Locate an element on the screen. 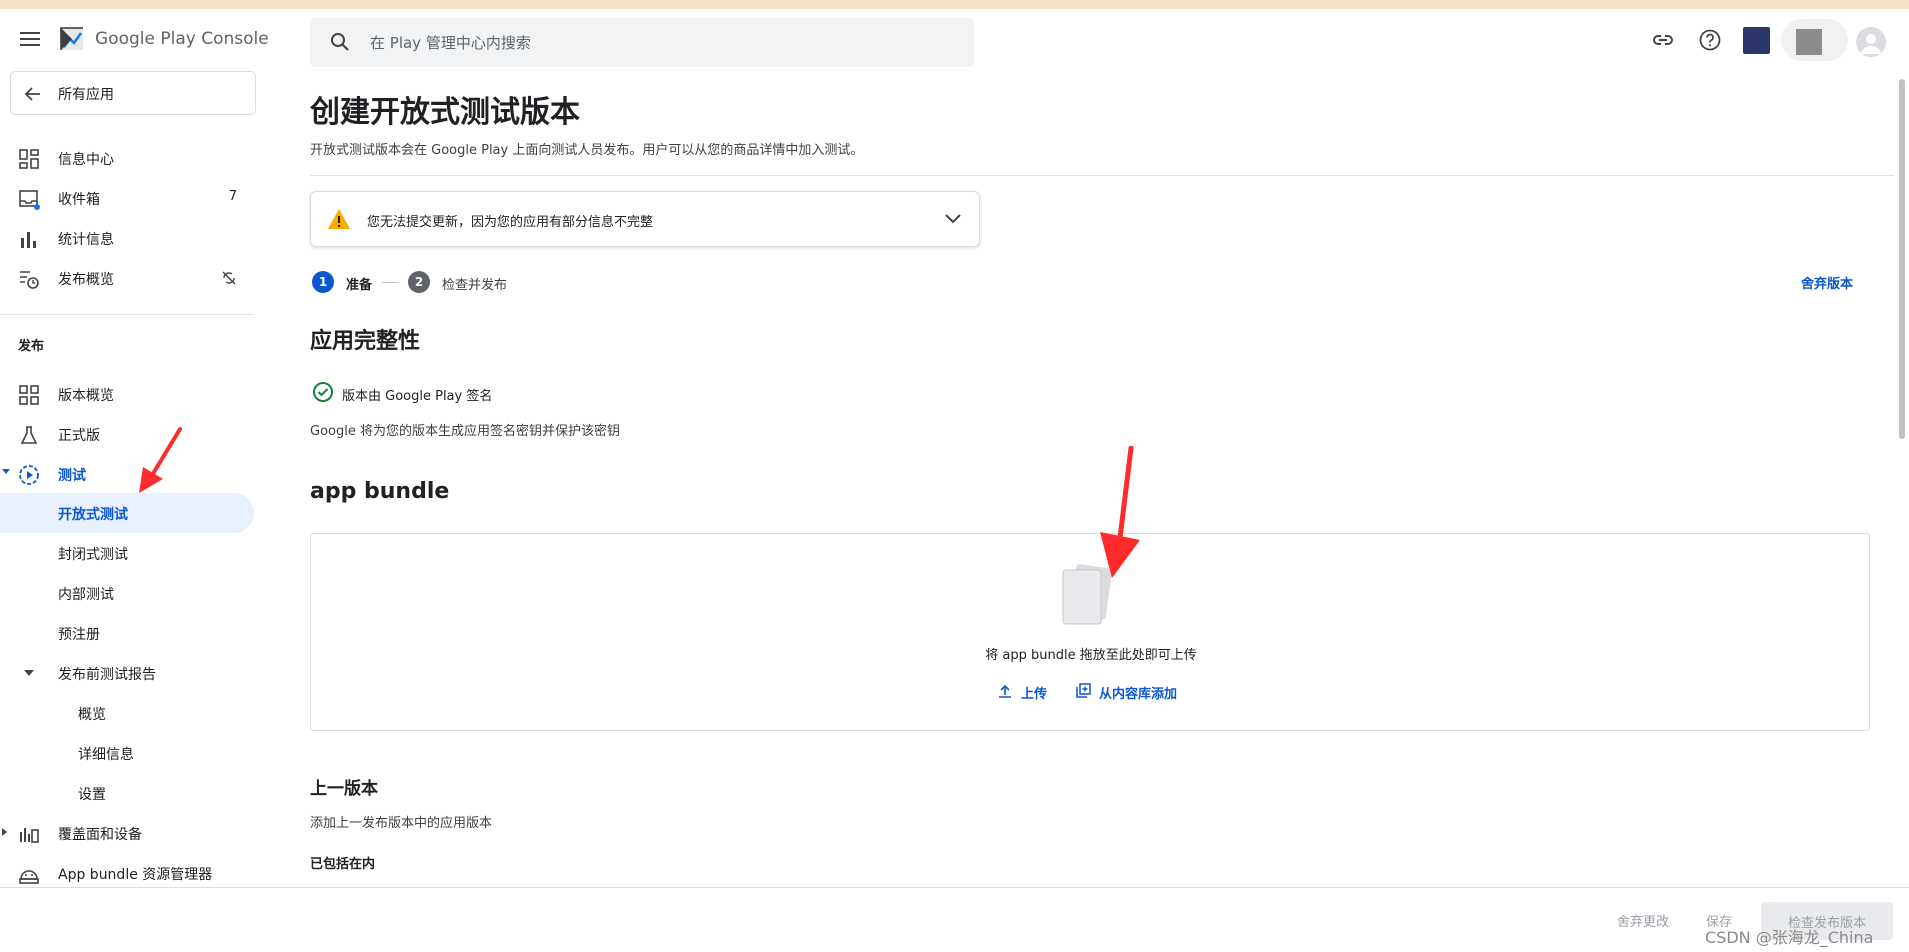 The image size is (1909, 952). search-input is located at coordinates (665, 42).